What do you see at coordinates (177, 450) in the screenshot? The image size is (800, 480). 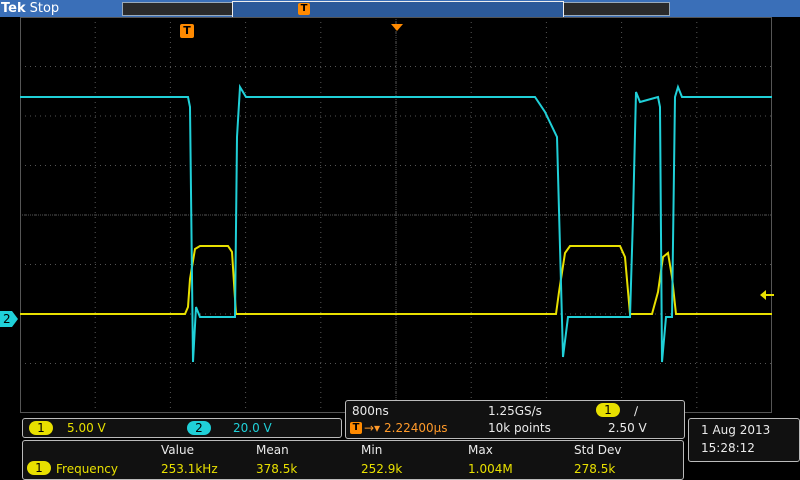 I see `meas-header-value: Value` at bounding box center [177, 450].